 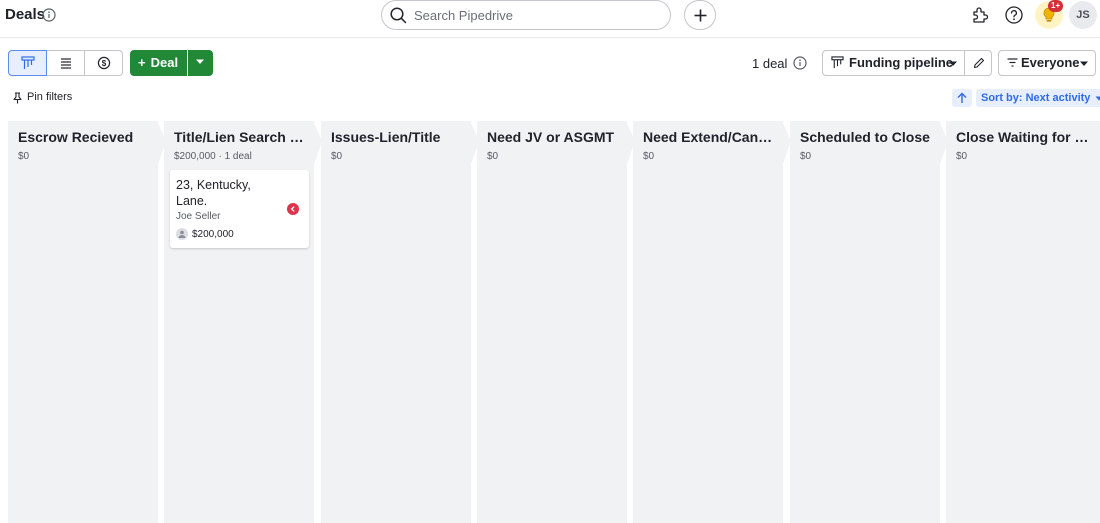 I want to click on help-icon, so click(x=1014, y=15).